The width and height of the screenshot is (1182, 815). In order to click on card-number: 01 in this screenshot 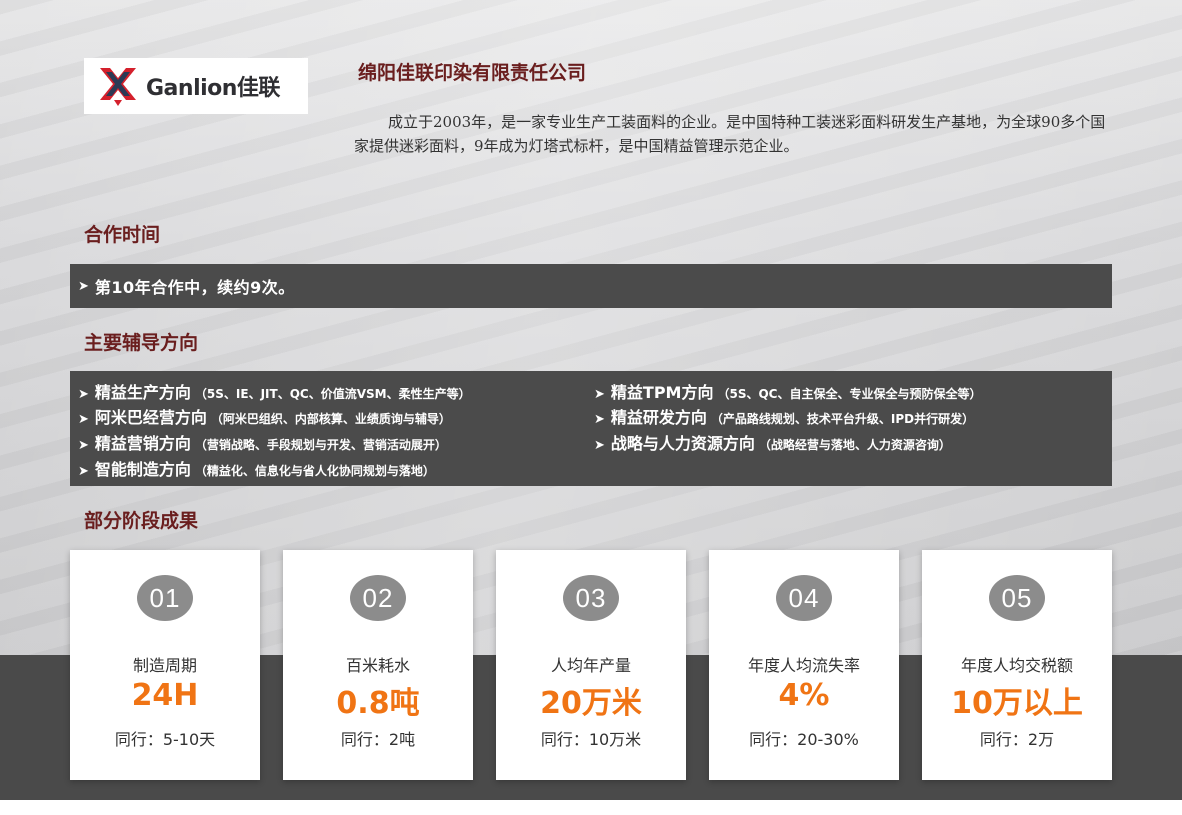, I will do `click(165, 598)`.